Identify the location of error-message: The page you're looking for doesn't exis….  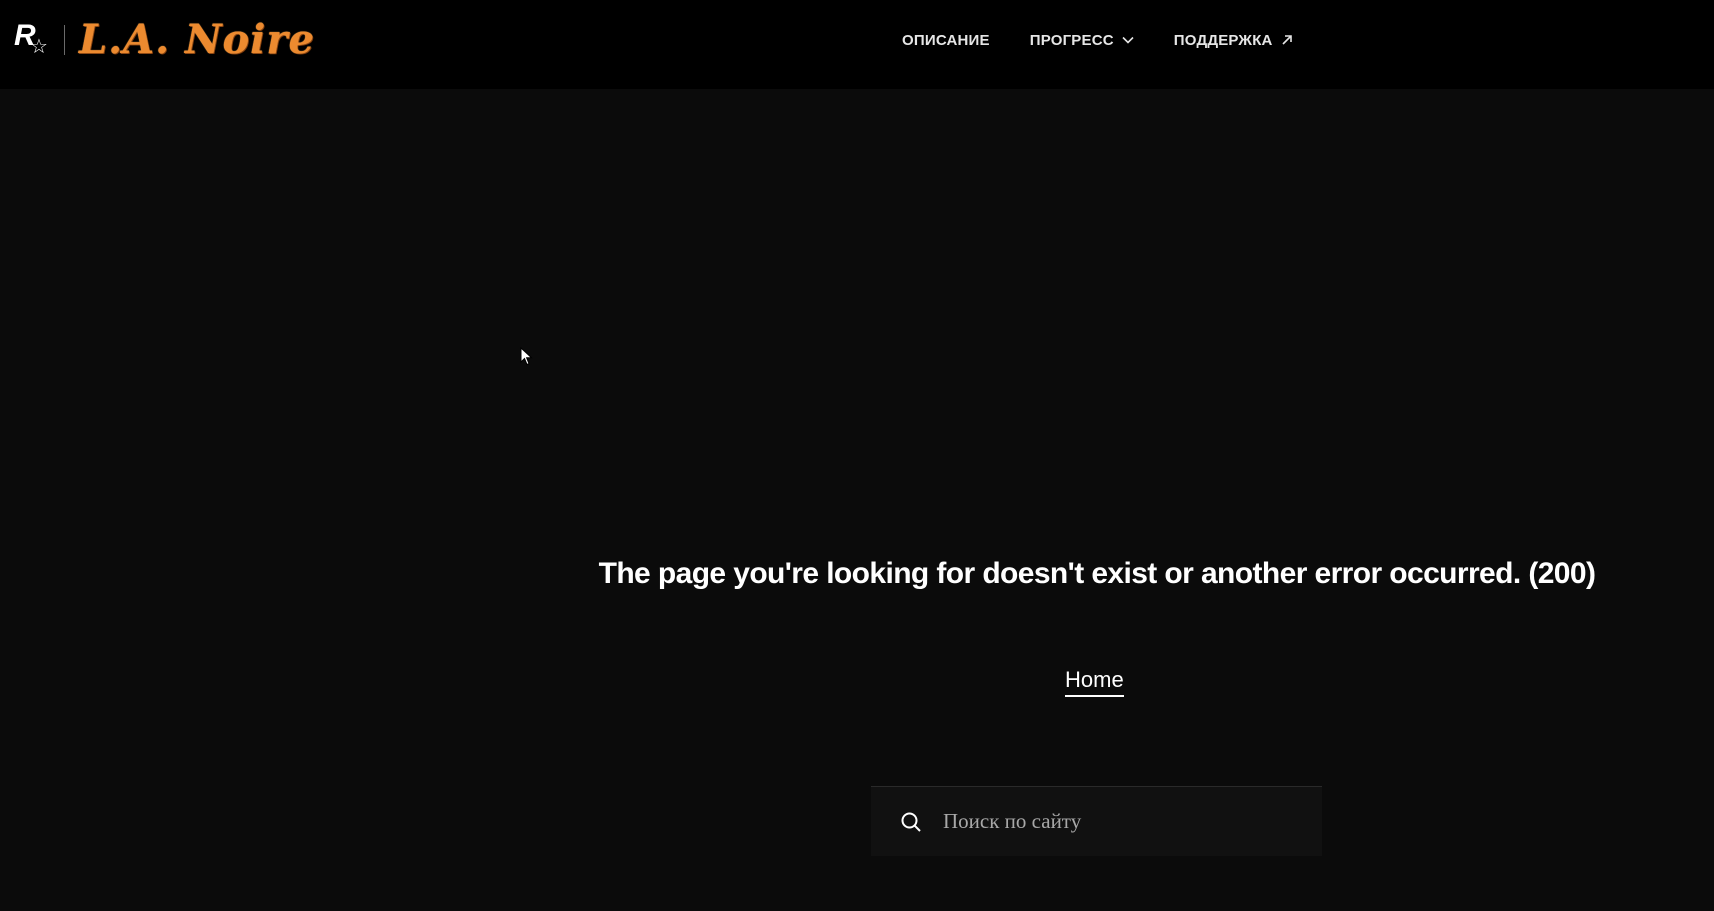
(1097, 574).